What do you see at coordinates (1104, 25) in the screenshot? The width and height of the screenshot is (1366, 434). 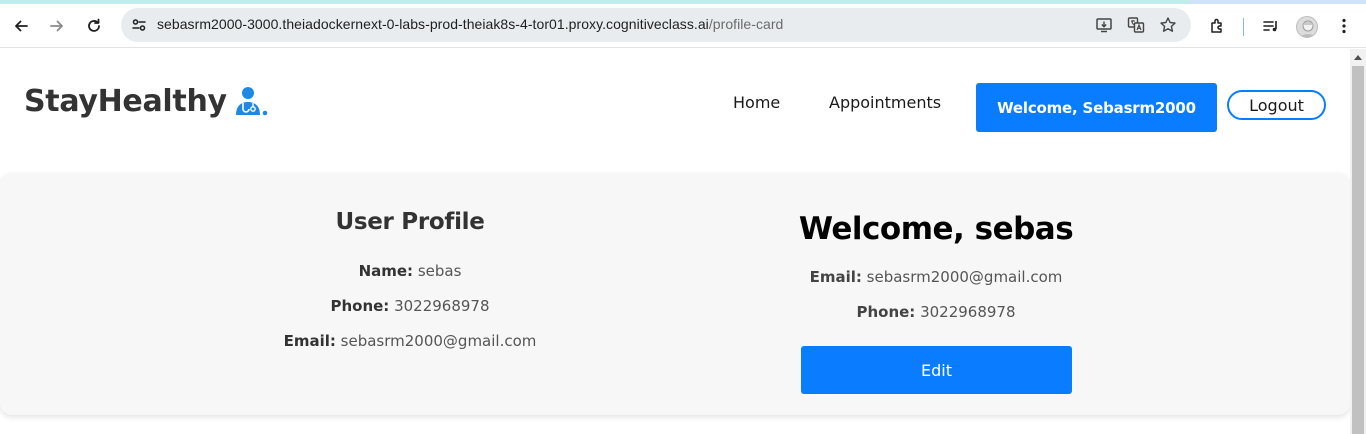 I see `install-app-icon` at bounding box center [1104, 25].